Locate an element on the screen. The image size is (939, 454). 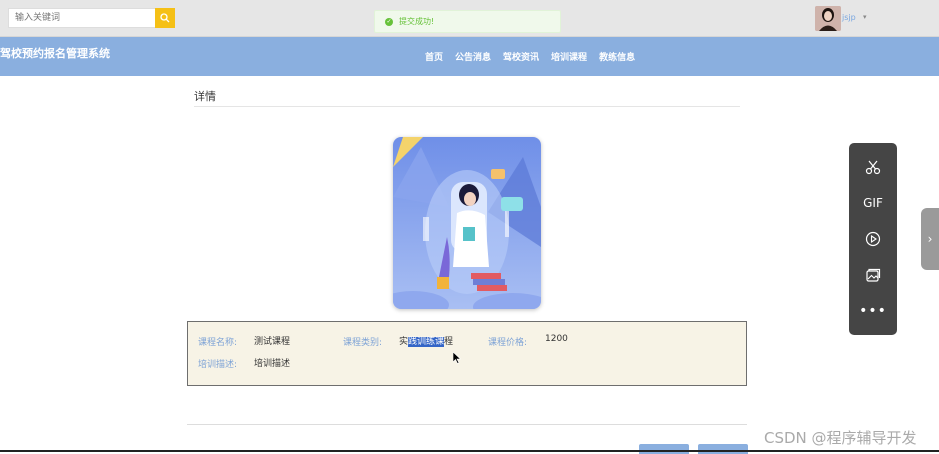
selected-text: 践训练课 is located at coordinates (426, 342).